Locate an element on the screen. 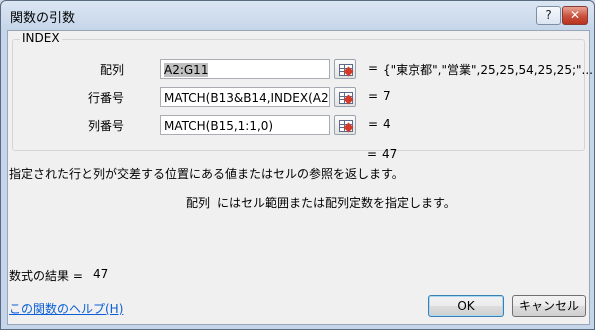  close-button: ✕ is located at coordinates (575, 15).